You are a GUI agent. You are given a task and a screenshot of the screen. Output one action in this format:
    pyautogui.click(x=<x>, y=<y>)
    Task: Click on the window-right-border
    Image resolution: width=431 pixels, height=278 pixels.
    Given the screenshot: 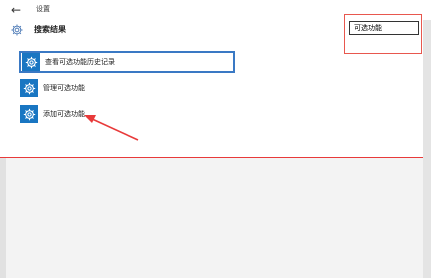 What is the action you would take?
    pyautogui.click(x=427, y=149)
    